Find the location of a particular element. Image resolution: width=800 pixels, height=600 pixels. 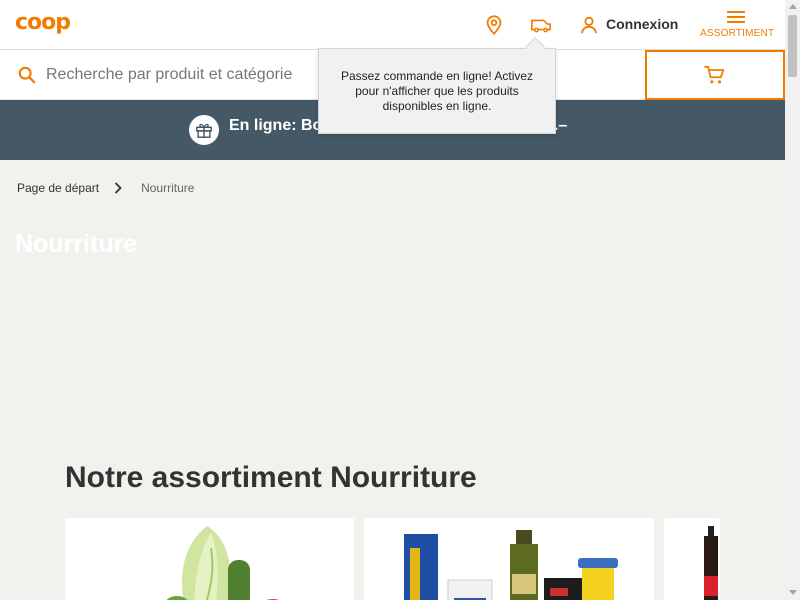

store-locator-button is located at coordinates (494, 25).